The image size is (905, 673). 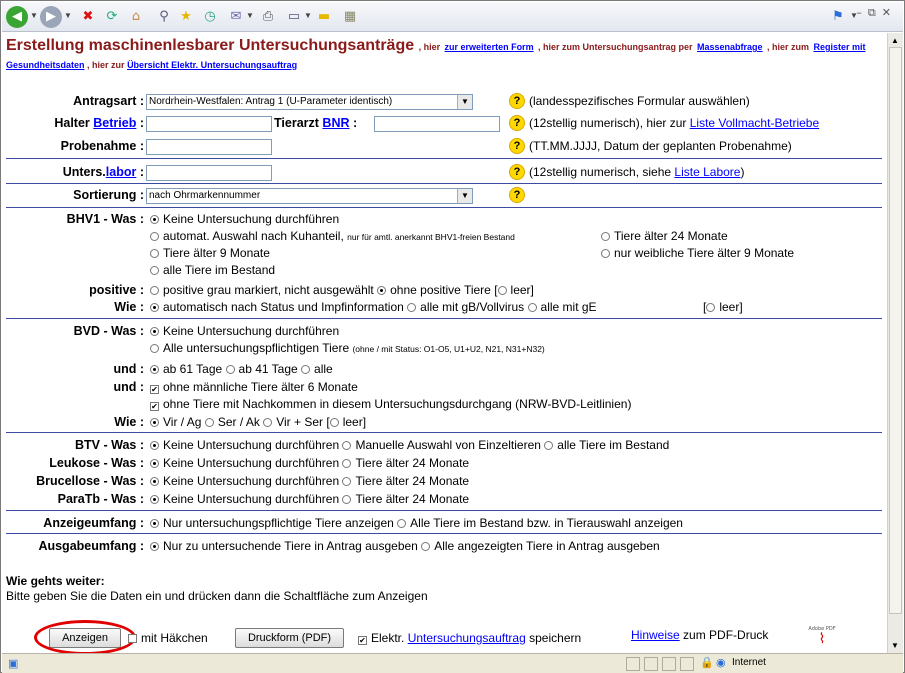 What do you see at coordinates (164, 17) in the screenshot?
I see `search-icon: ⚲` at bounding box center [164, 17].